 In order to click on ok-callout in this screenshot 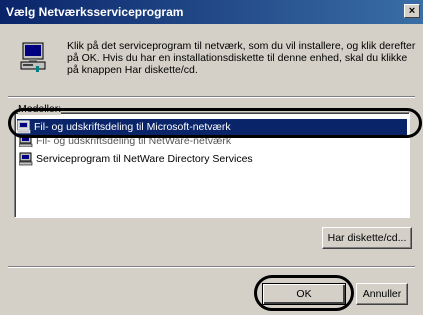, I will do `click(304, 293)`.